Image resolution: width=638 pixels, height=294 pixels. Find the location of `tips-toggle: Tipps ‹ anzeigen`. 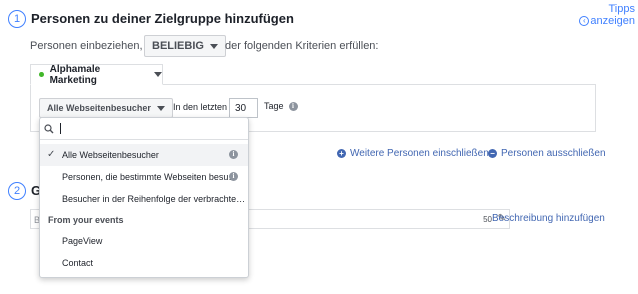

tips-toggle: Tipps ‹ anzeigen is located at coordinates (607, 15).